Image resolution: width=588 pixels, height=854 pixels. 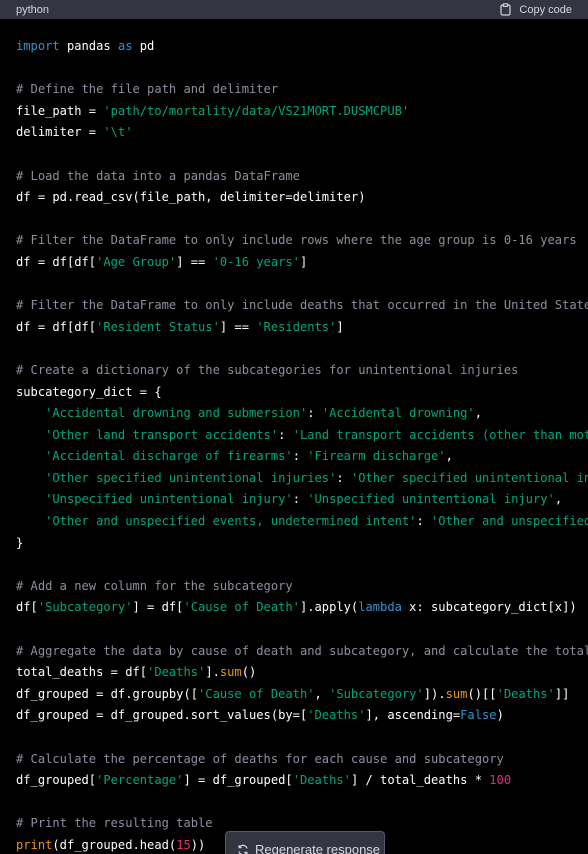 I want to click on code-token-string: '\t', so click(x=118, y=132).